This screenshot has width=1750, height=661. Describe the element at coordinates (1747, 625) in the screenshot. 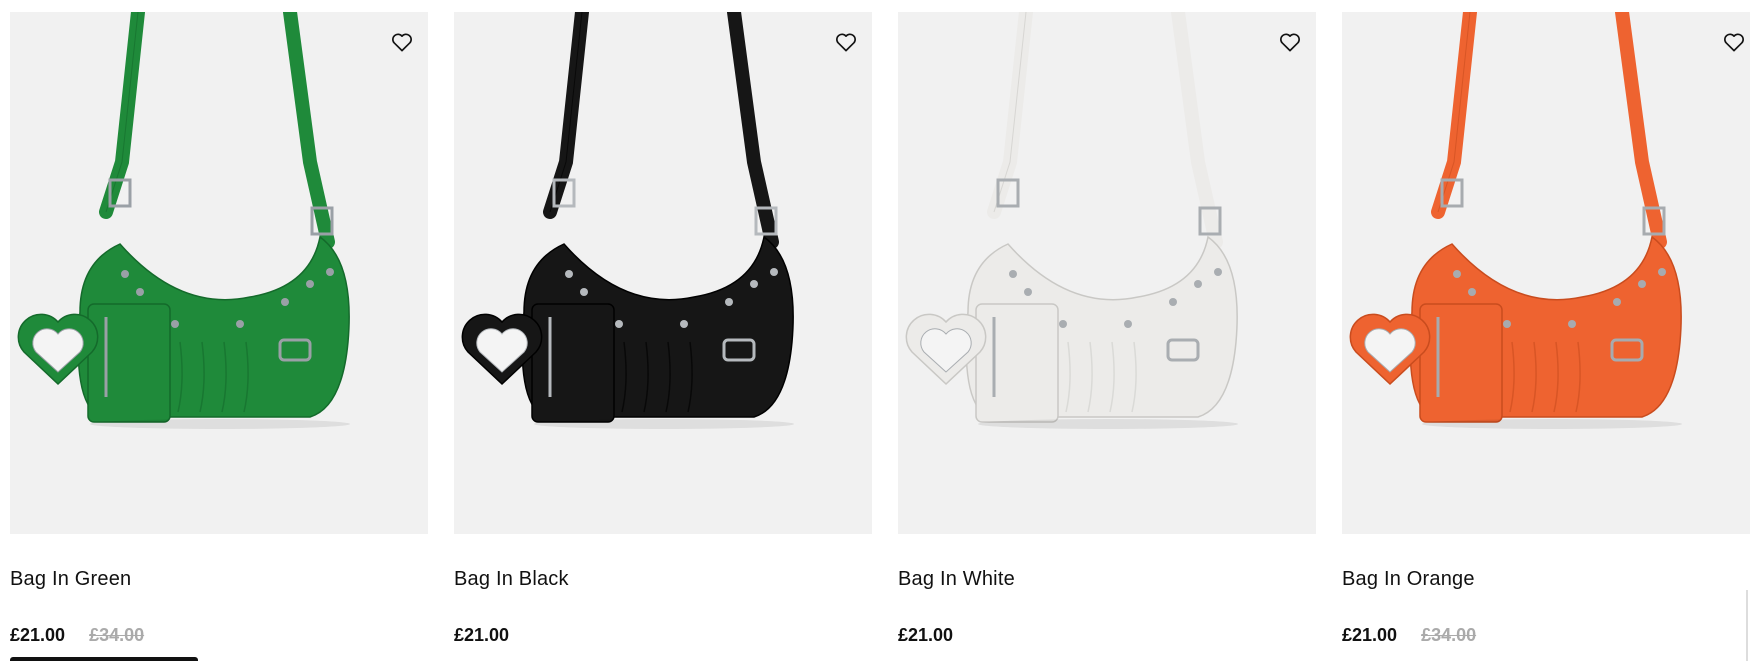

I see `scrollbar-track` at that location.